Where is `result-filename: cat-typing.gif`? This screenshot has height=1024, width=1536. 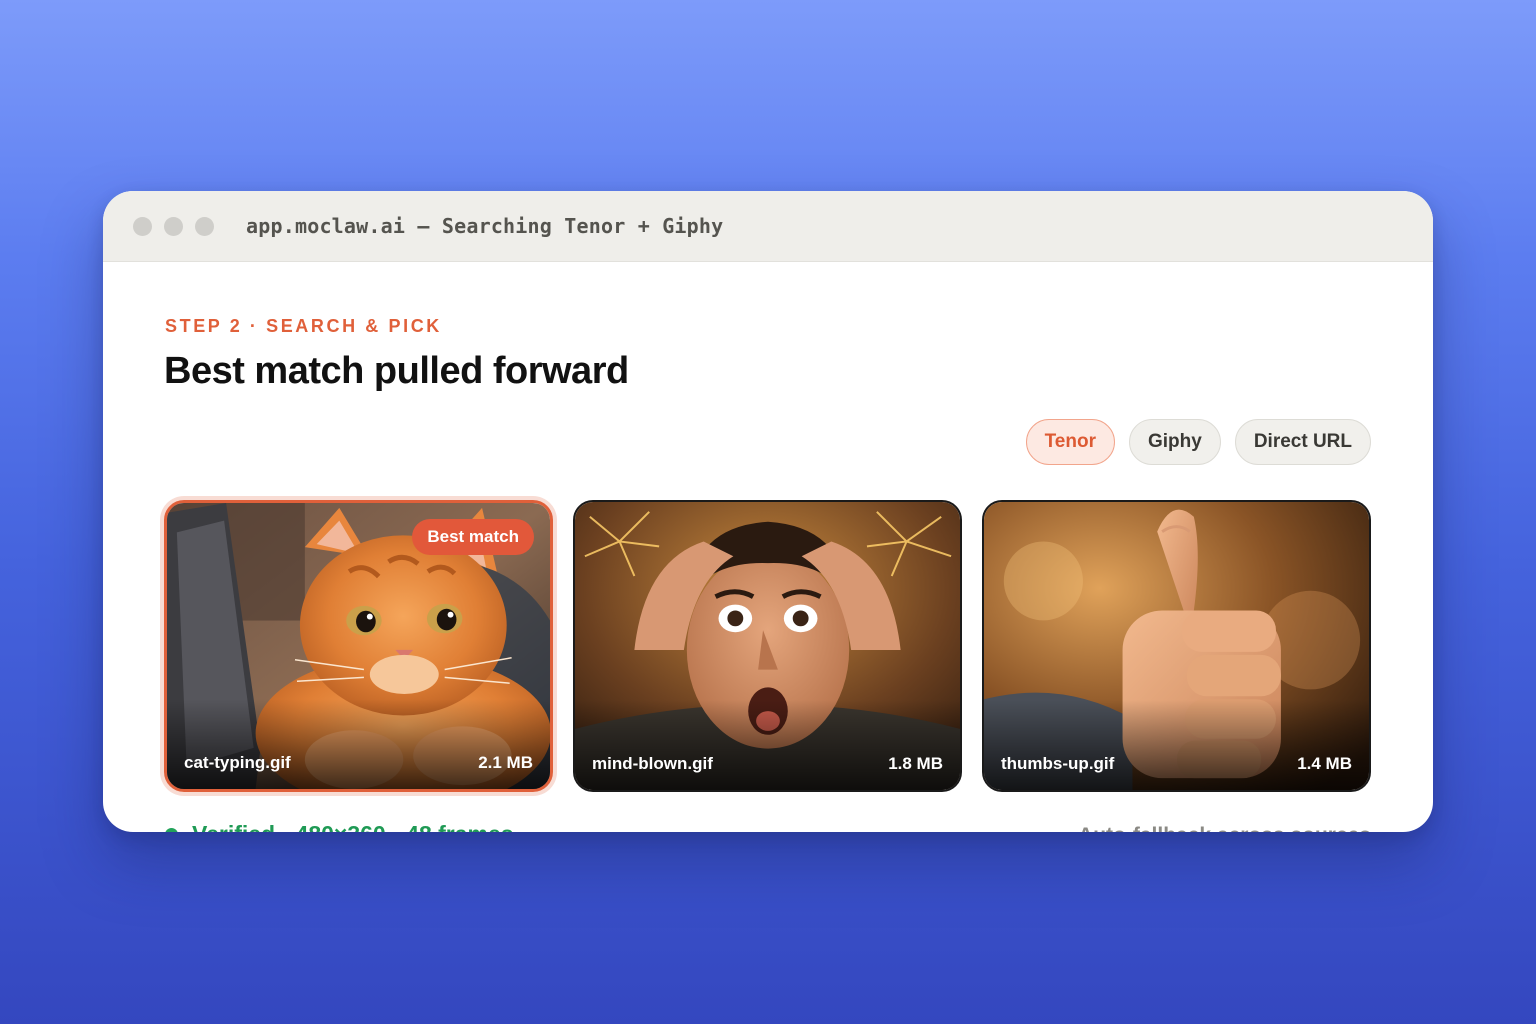
result-filename: cat-typing.gif is located at coordinates (237, 762).